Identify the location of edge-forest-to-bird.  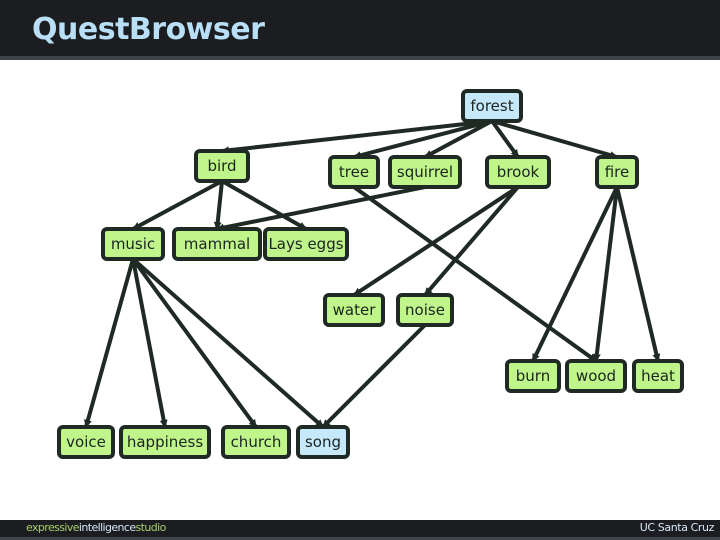
(357, 137).